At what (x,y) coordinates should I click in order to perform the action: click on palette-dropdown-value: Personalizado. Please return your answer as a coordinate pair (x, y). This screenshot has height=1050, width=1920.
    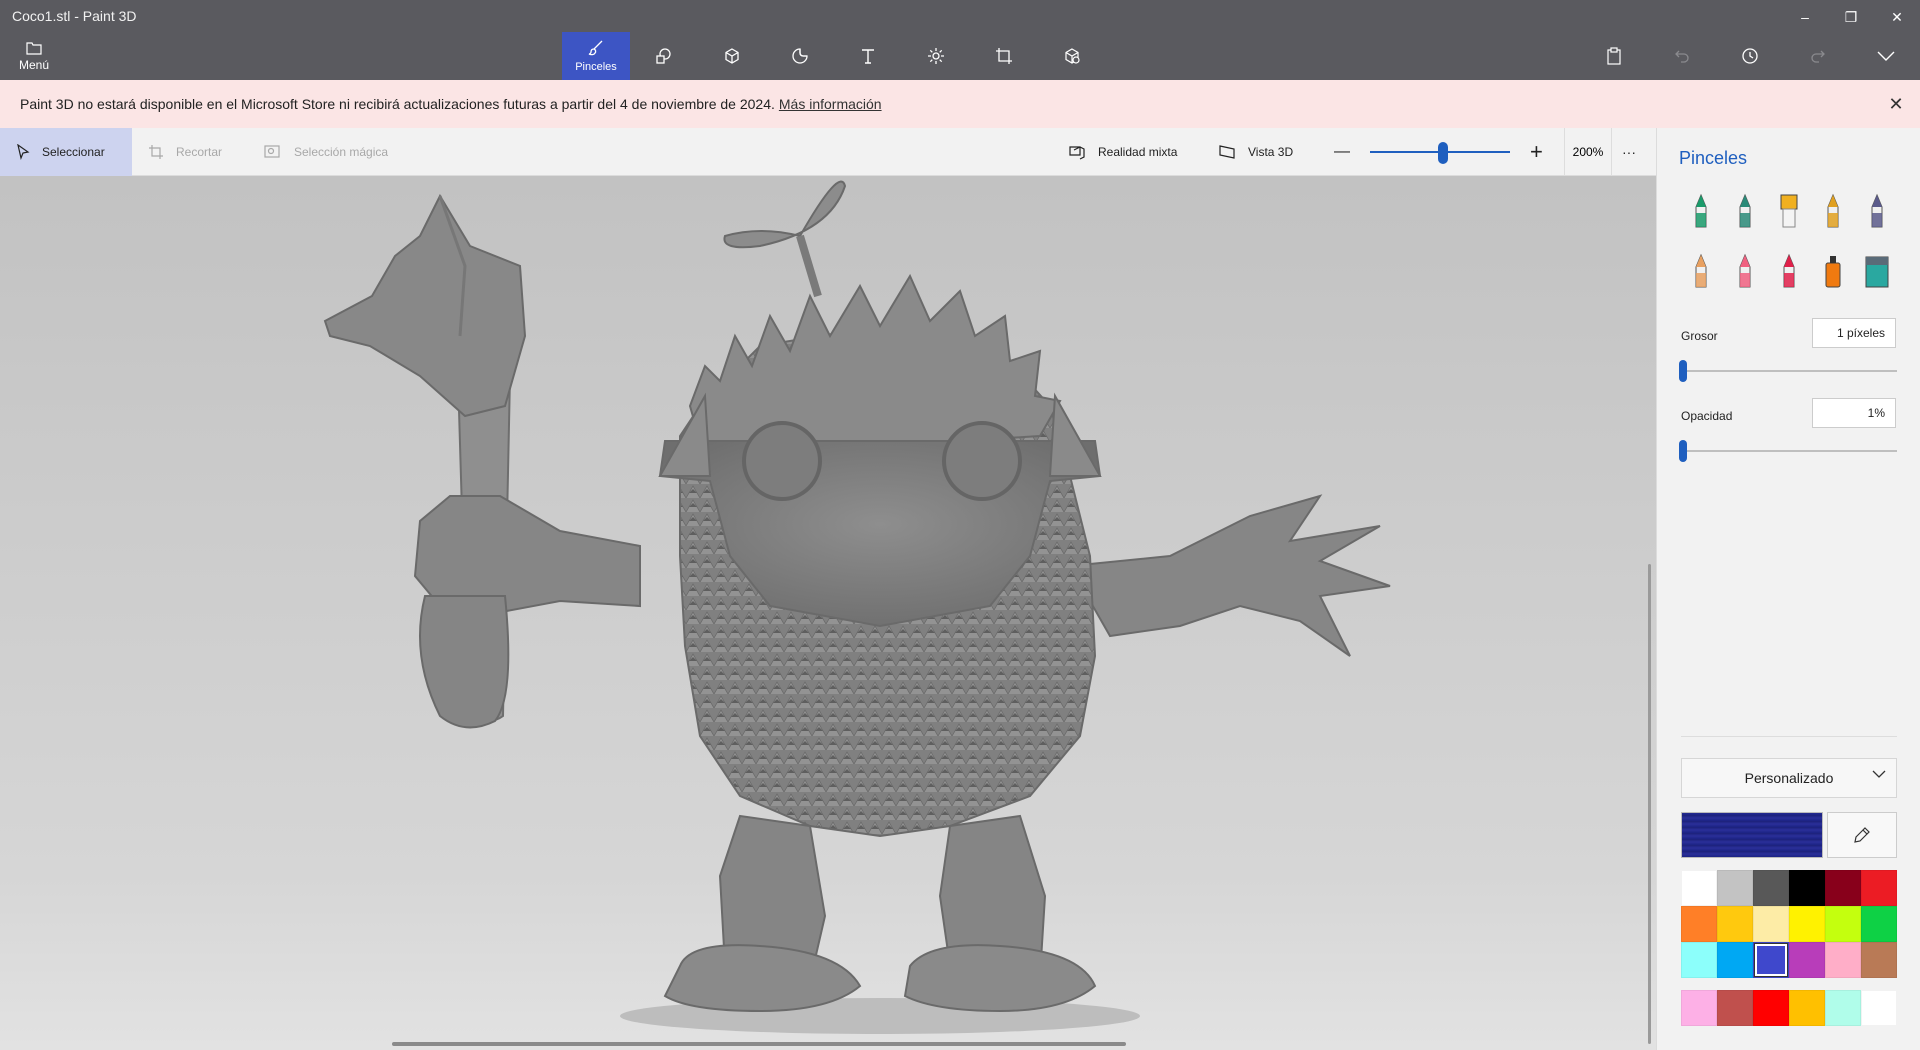
    Looking at the image, I should click on (1789, 778).